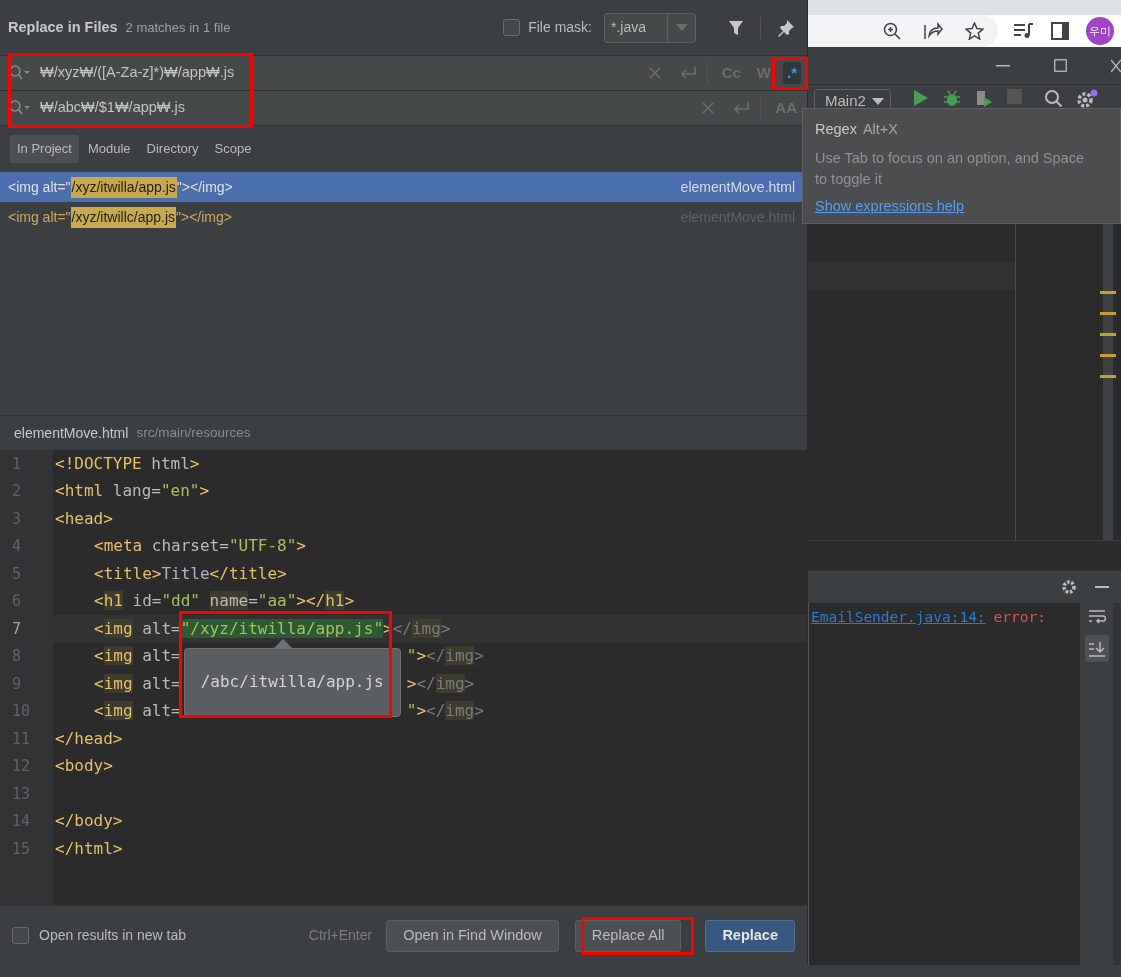 This screenshot has width=1121, height=977. What do you see at coordinates (560, 27) in the screenshot?
I see `file-mask-label: File mask:` at bounding box center [560, 27].